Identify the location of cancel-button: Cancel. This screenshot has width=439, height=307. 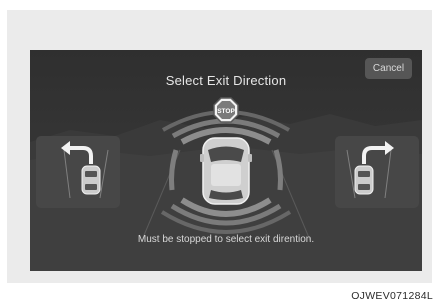
(388, 68).